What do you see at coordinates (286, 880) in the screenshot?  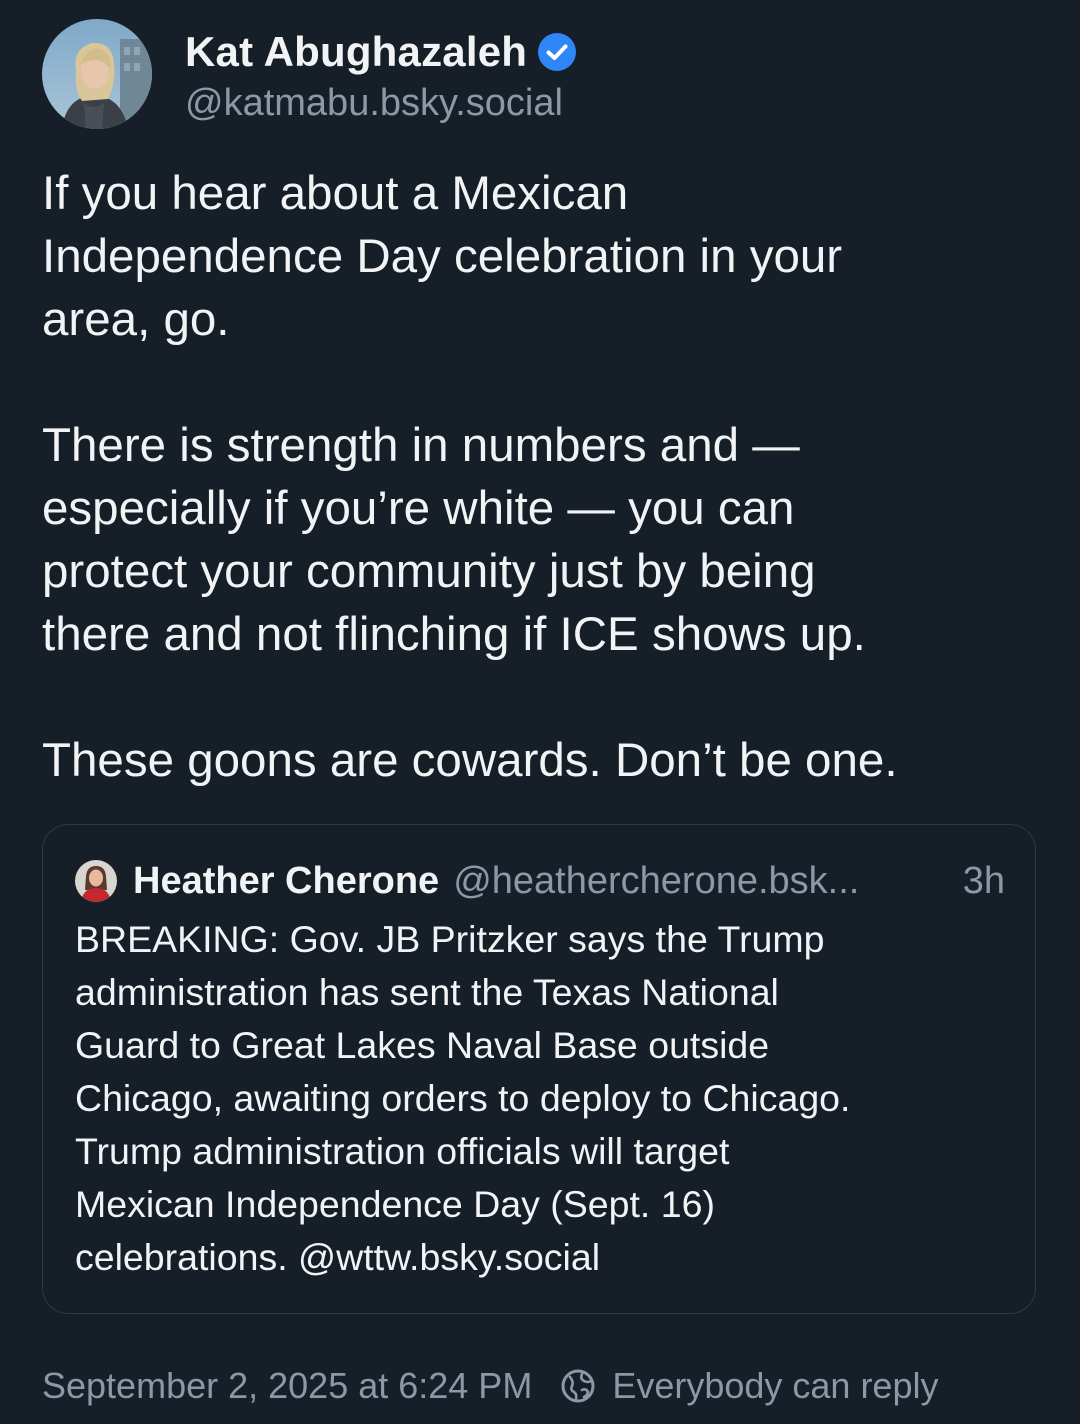 I see `quoted-author-display-name: Heather Cherone` at bounding box center [286, 880].